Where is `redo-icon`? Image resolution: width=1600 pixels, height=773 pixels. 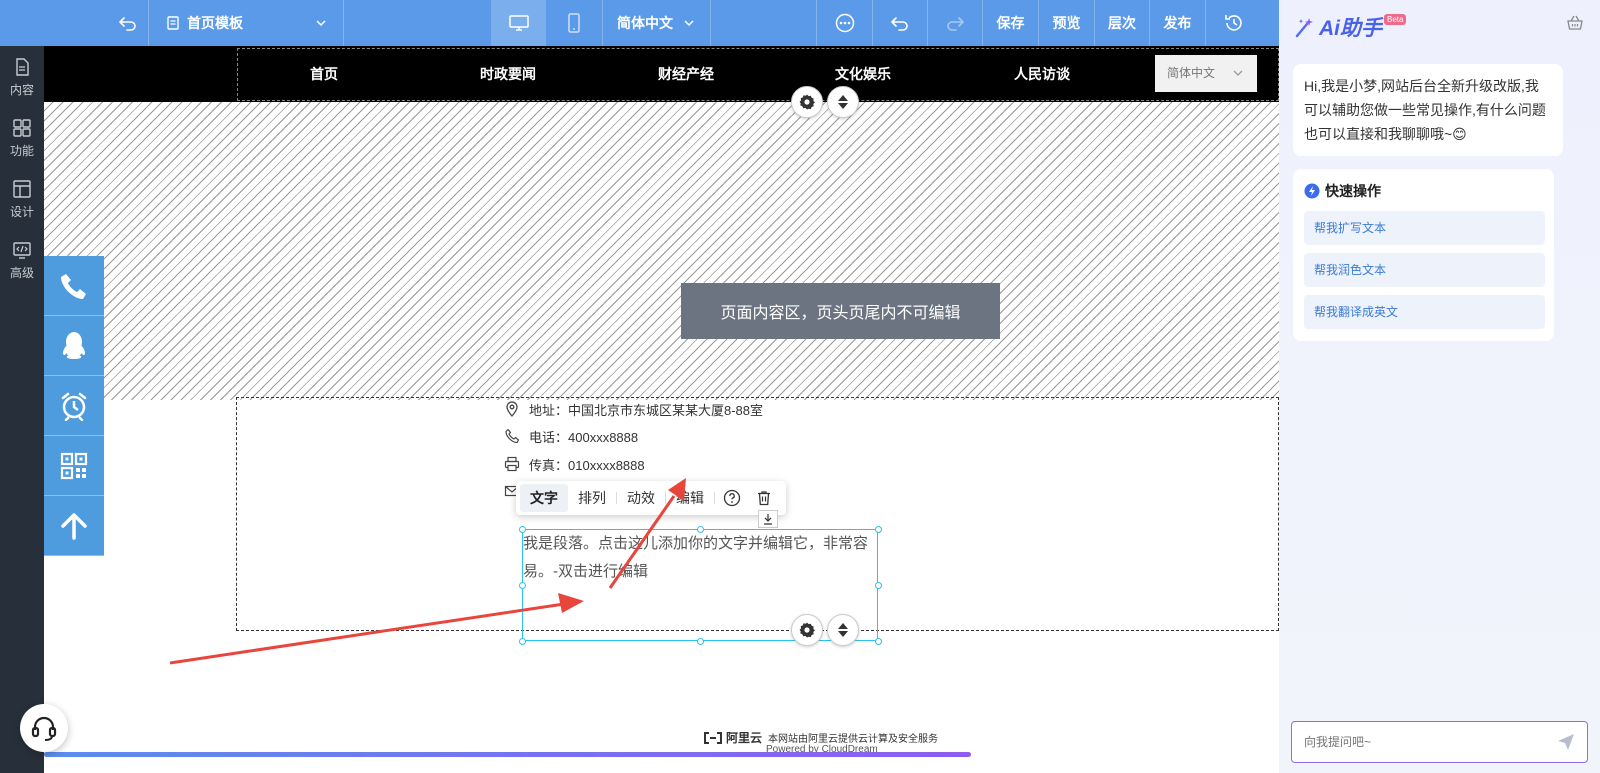 redo-icon is located at coordinates (955, 24).